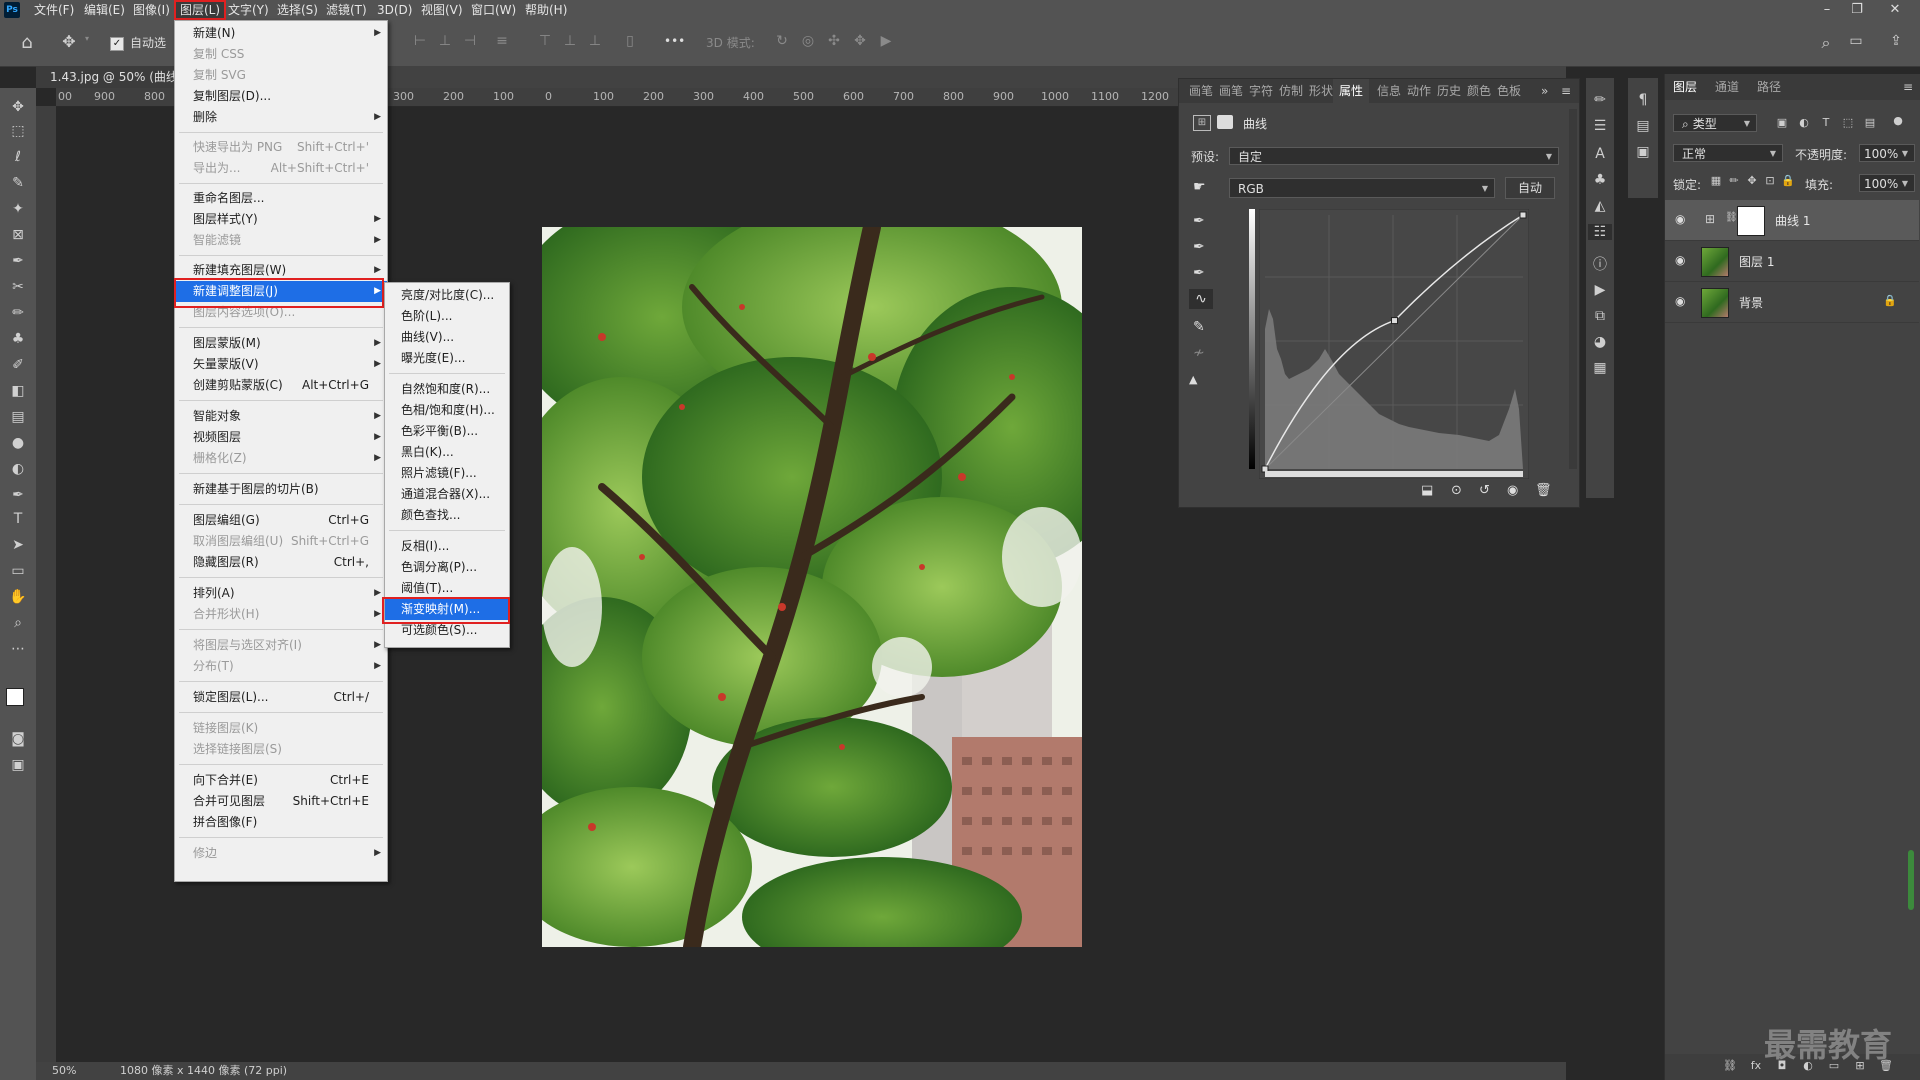  What do you see at coordinates (18, 131) in the screenshot?
I see `marquee-tool-icon: ⬚` at bounding box center [18, 131].